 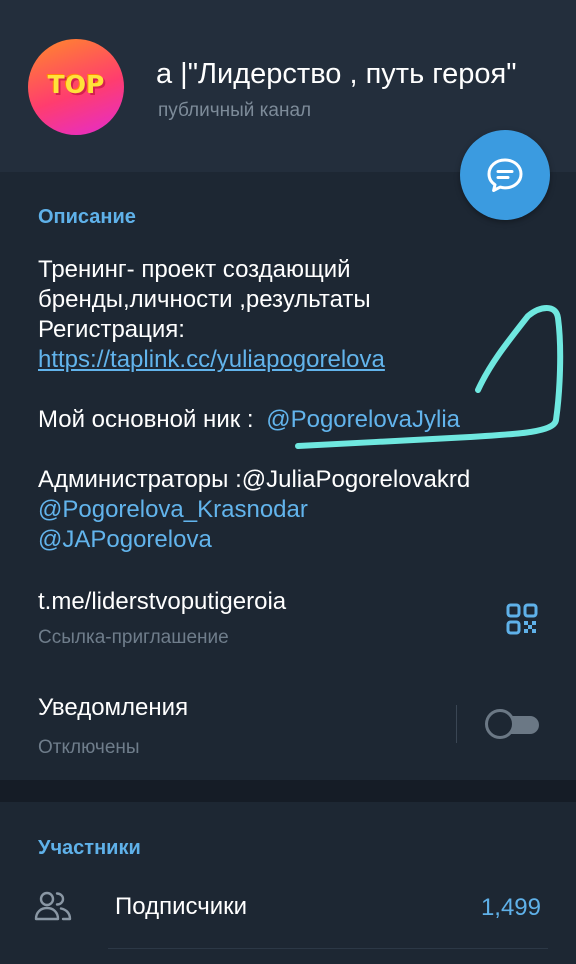 I want to click on notifications-toggle, so click(x=513, y=724).